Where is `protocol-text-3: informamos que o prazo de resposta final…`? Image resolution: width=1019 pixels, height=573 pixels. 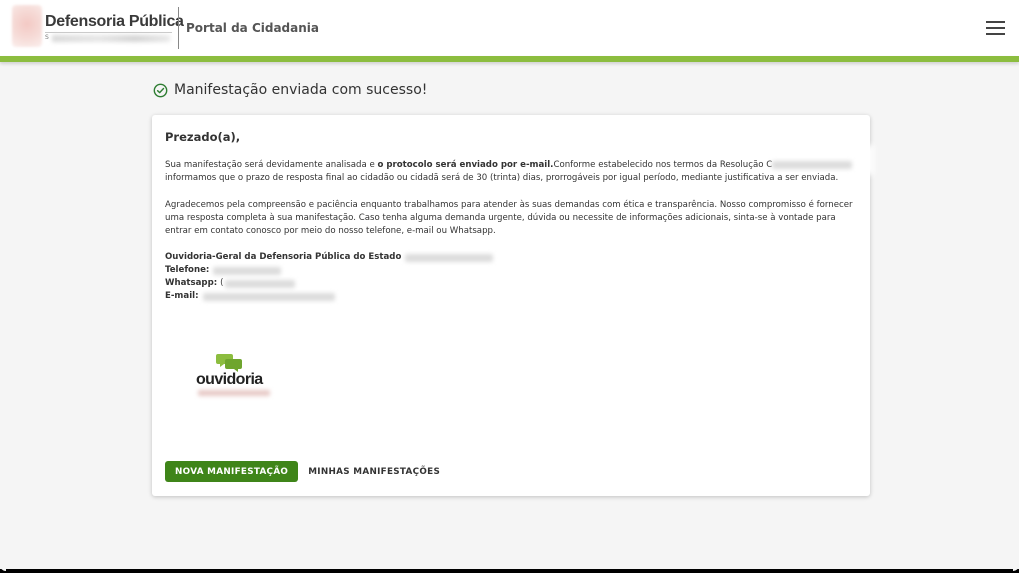 protocol-text-3: informamos que o prazo de resposta final… is located at coordinates (502, 178).